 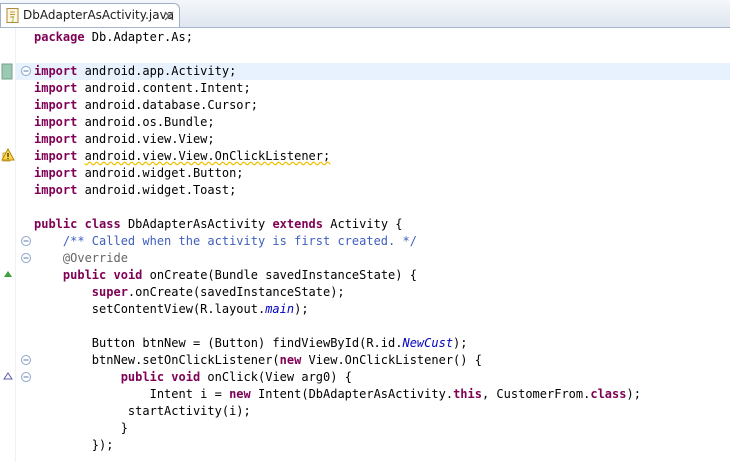 I want to click on code-line-import: import android.widget.Toast;, so click(x=135, y=190).